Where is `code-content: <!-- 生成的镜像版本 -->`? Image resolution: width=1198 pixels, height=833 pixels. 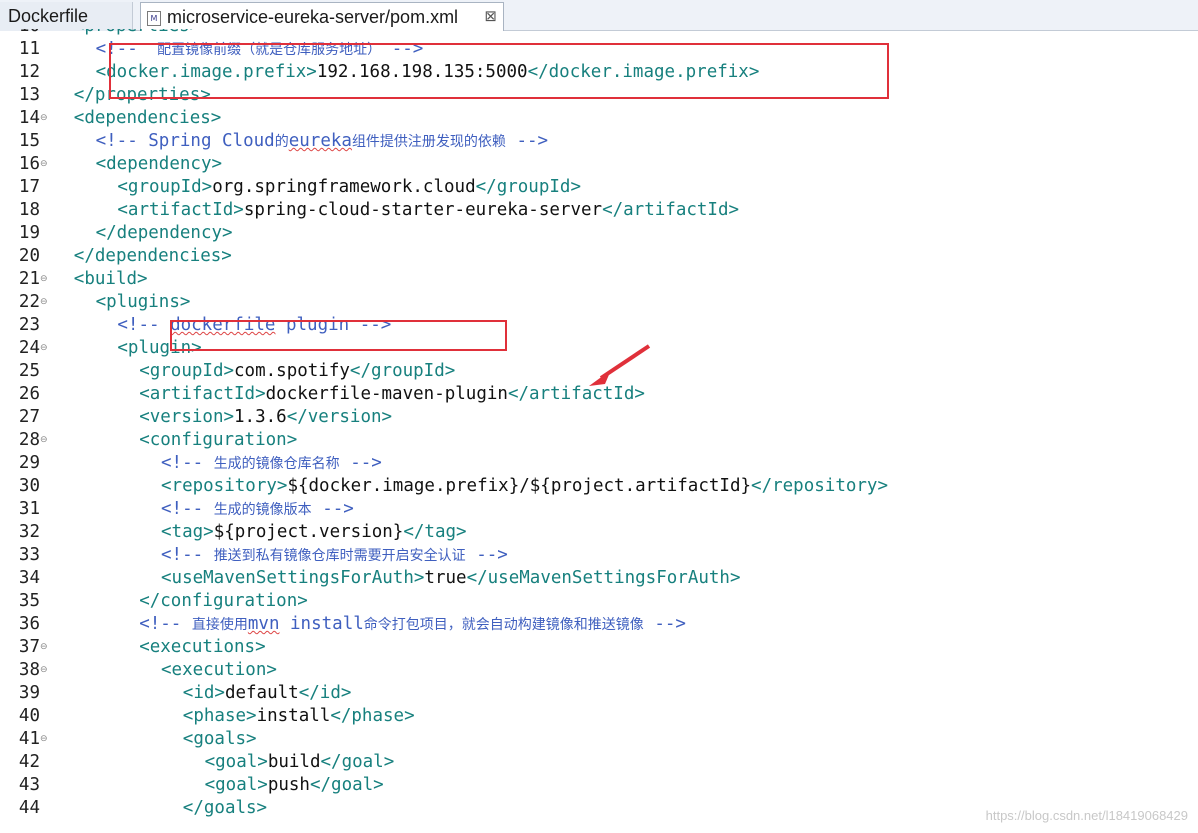 code-content: <!-- 生成的镜像版本 --> is located at coordinates (257, 510).